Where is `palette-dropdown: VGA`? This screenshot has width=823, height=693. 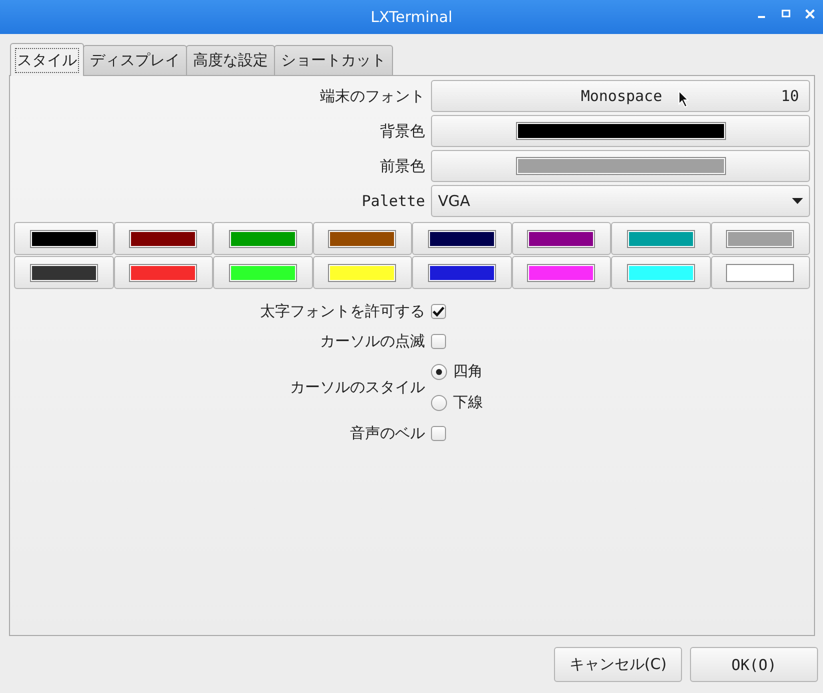 palette-dropdown: VGA is located at coordinates (620, 201).